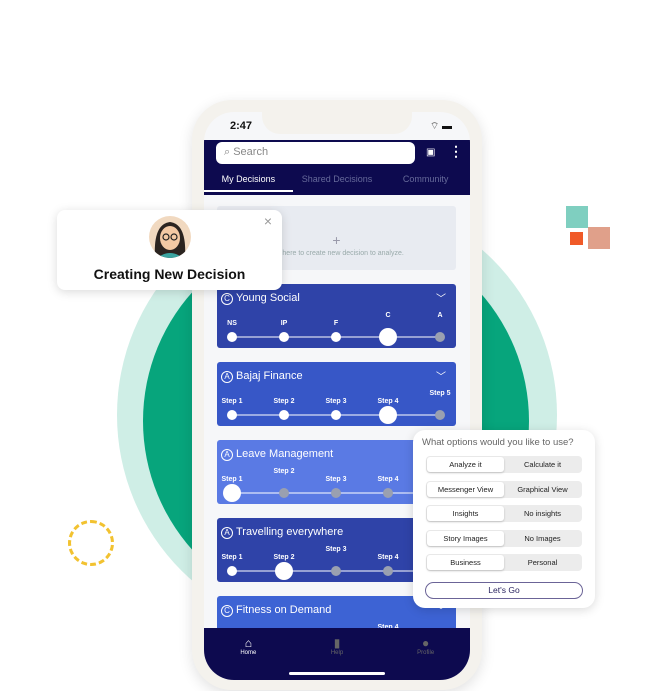 Image resolution: width=658 pixels, height=691 pixels. I want to click on step-label: C, so click(388, 315).